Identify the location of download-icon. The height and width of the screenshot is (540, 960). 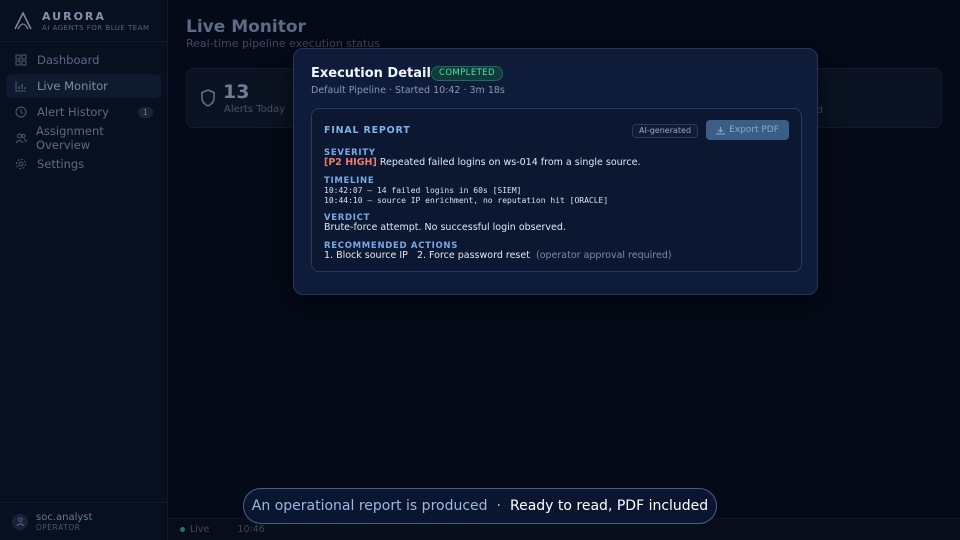
(720, 130).